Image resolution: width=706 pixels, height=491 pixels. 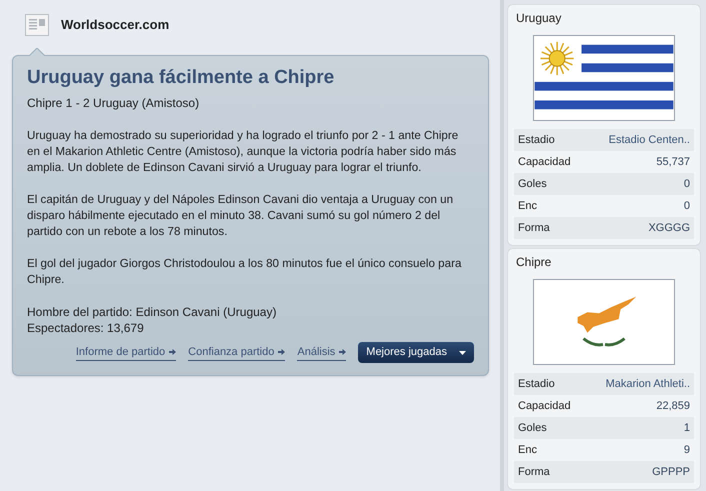 What do you see at coordinates (669, 228) in the screenshot?
I see `stat-value: XGGGG` at bounding box center [669, 228].